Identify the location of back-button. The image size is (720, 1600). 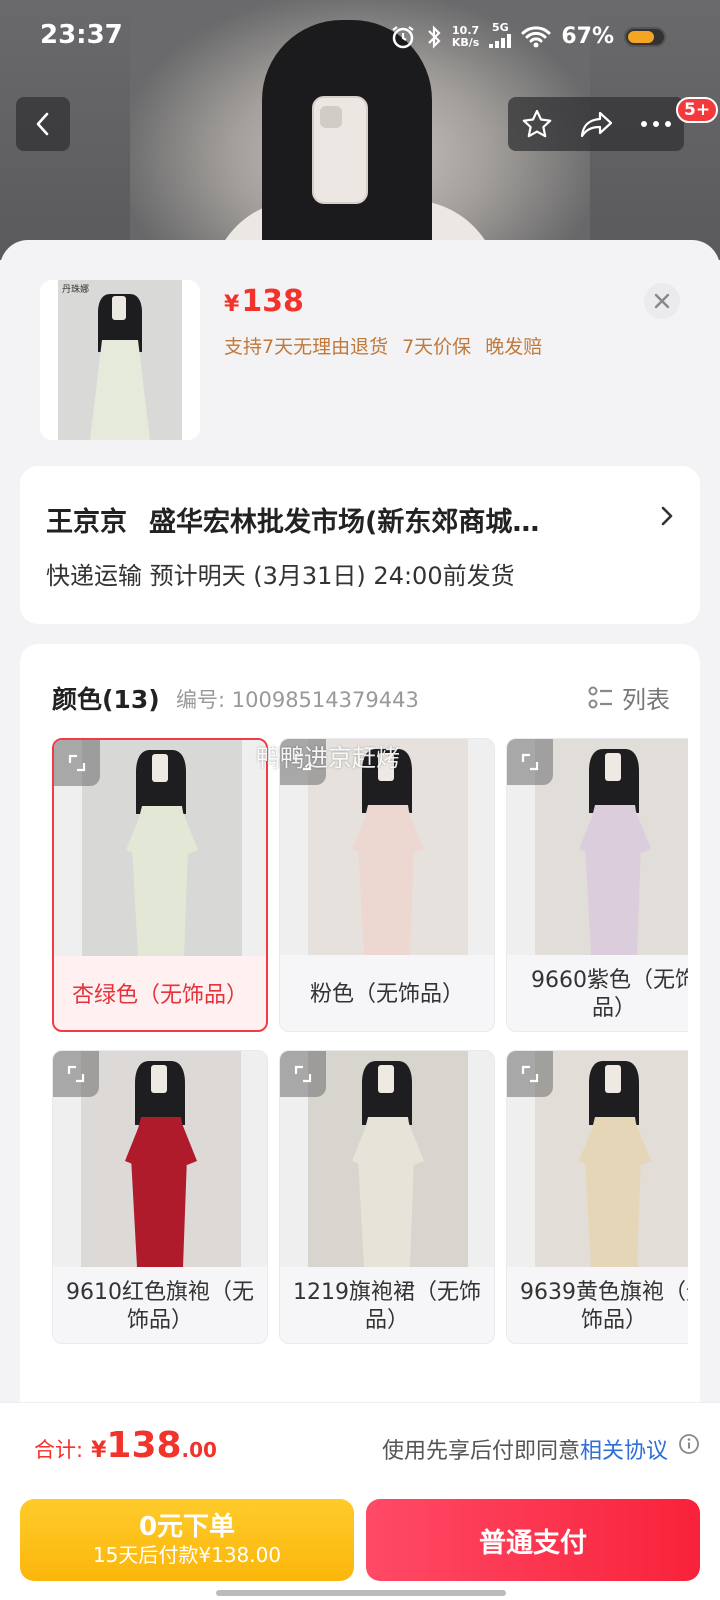
(43, 124).